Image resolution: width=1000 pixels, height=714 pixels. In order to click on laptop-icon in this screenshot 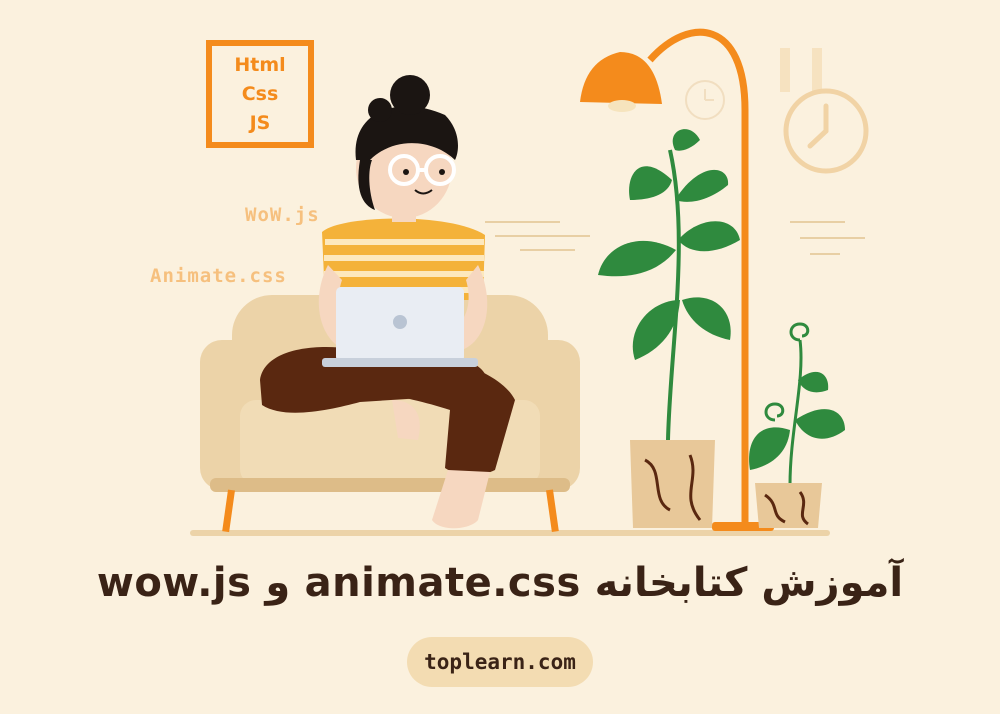, I will do `click(400, 327)`.